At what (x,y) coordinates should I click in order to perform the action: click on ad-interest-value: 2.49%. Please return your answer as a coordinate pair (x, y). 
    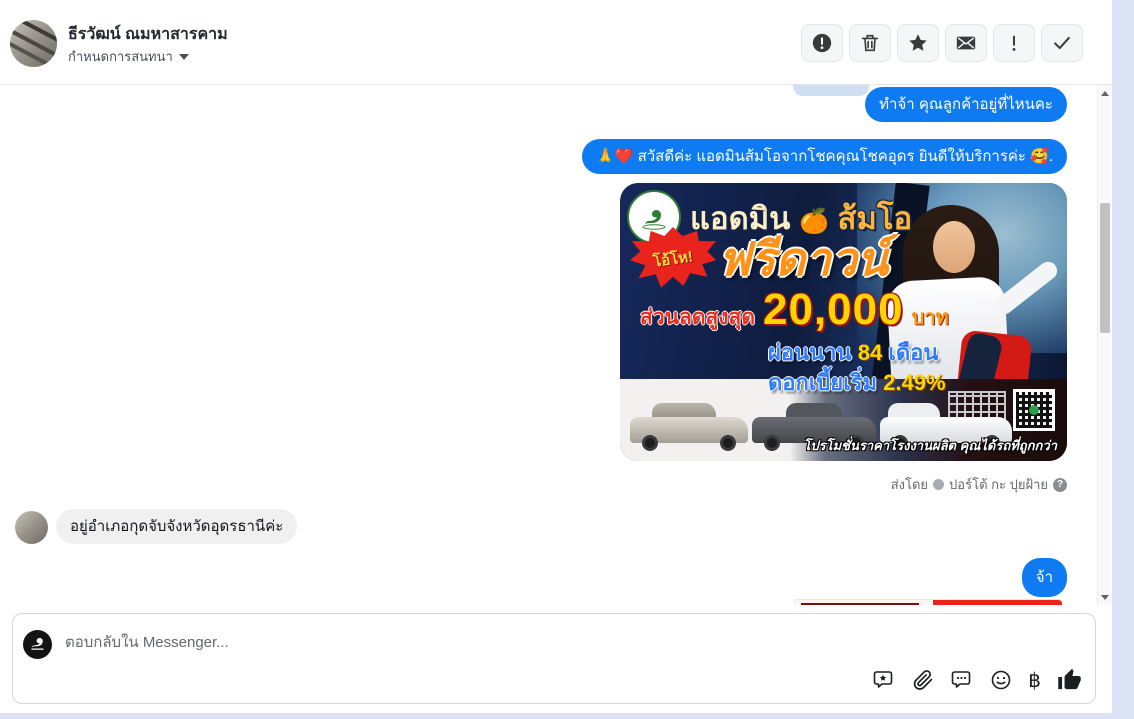
    Looking at the image, I should click on (914, 382).